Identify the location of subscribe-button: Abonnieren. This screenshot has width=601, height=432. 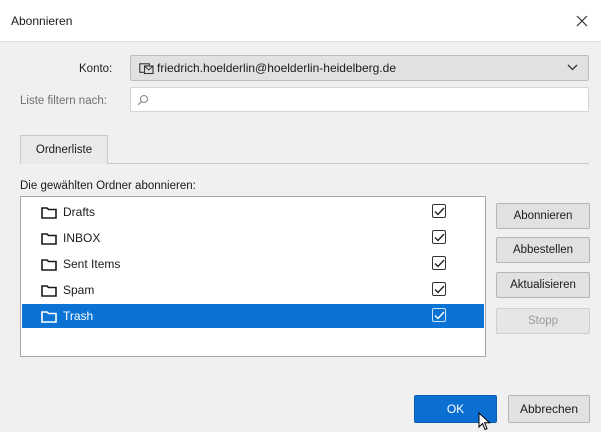
(543, 216).